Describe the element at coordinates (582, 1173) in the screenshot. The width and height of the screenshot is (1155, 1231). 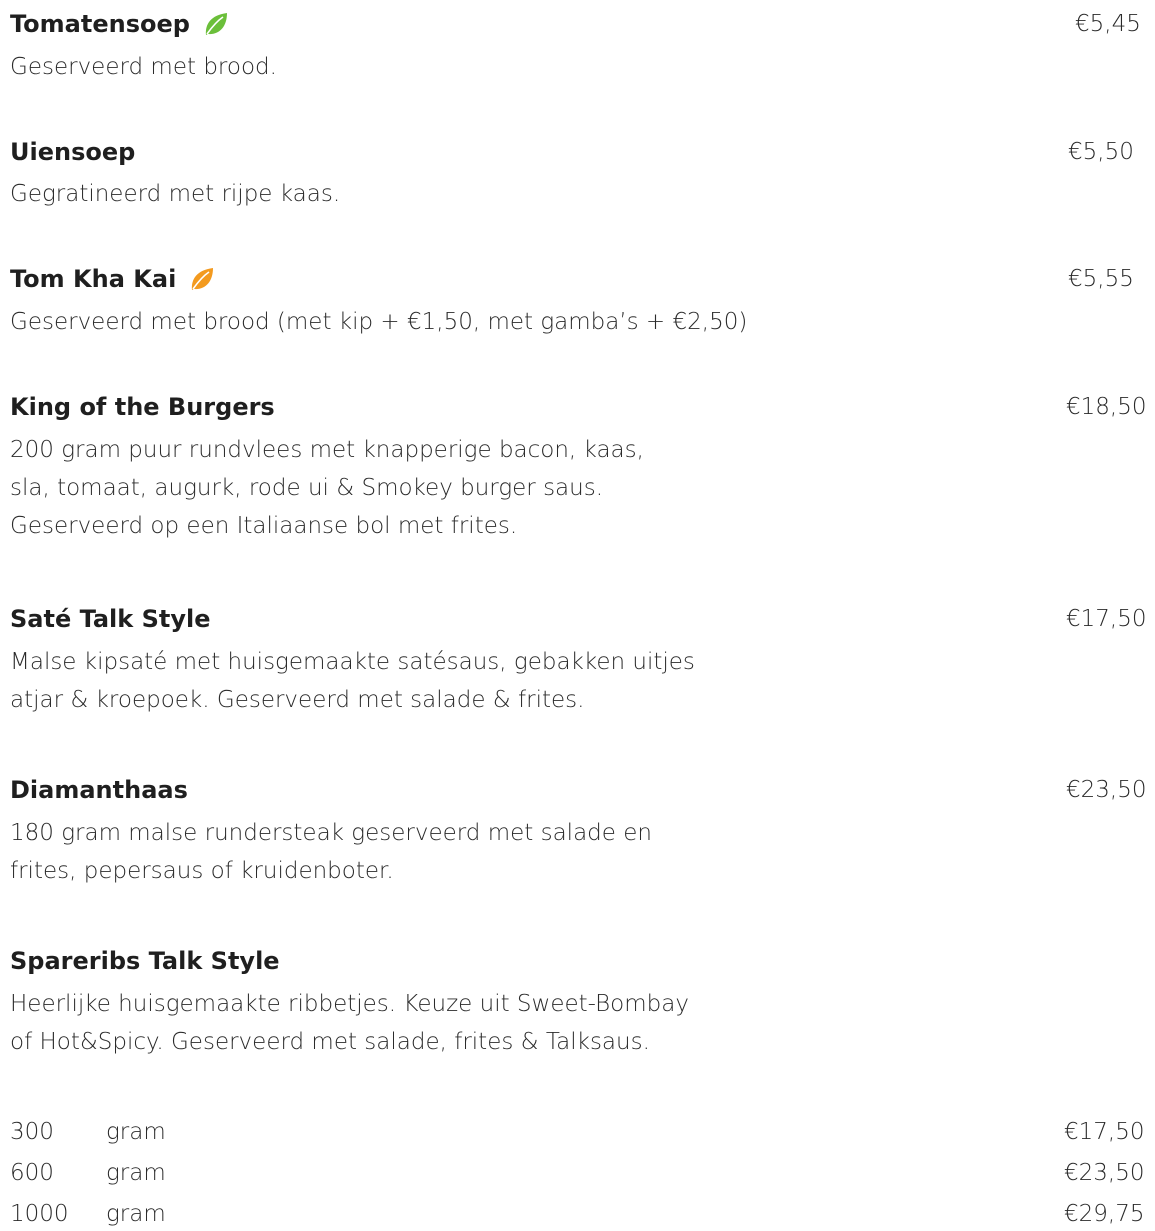
I see `weight-option-row: 600 gram €23,50` at that location.